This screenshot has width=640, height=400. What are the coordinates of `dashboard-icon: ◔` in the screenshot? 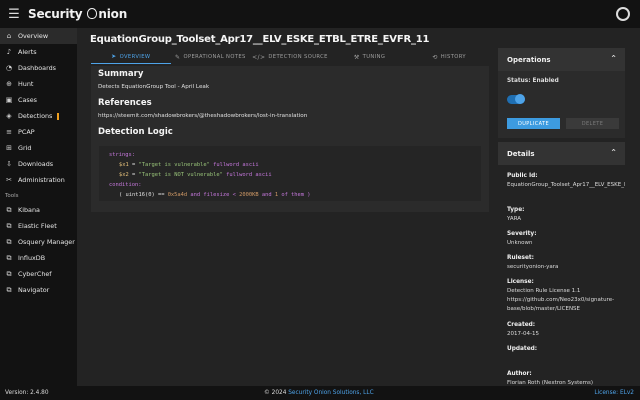 It's located at (9, 68).